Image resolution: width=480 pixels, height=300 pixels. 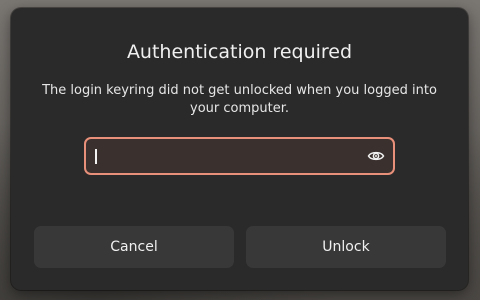 I want to click on password-field, so click(x=239, y=156).